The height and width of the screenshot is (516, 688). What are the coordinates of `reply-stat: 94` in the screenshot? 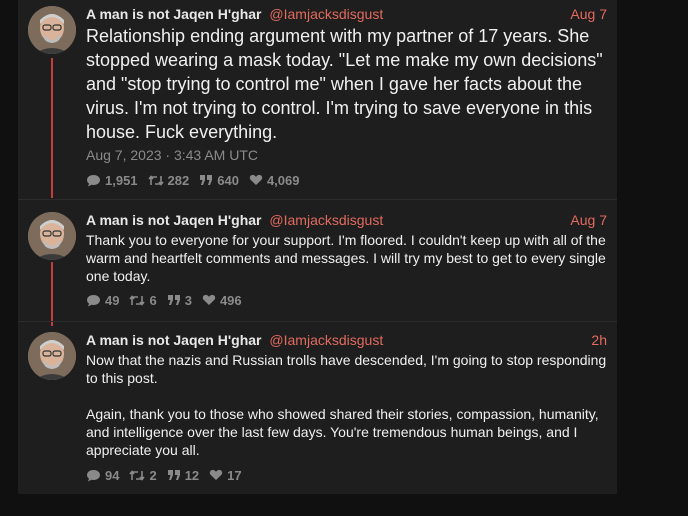 It's located at (102, 475).